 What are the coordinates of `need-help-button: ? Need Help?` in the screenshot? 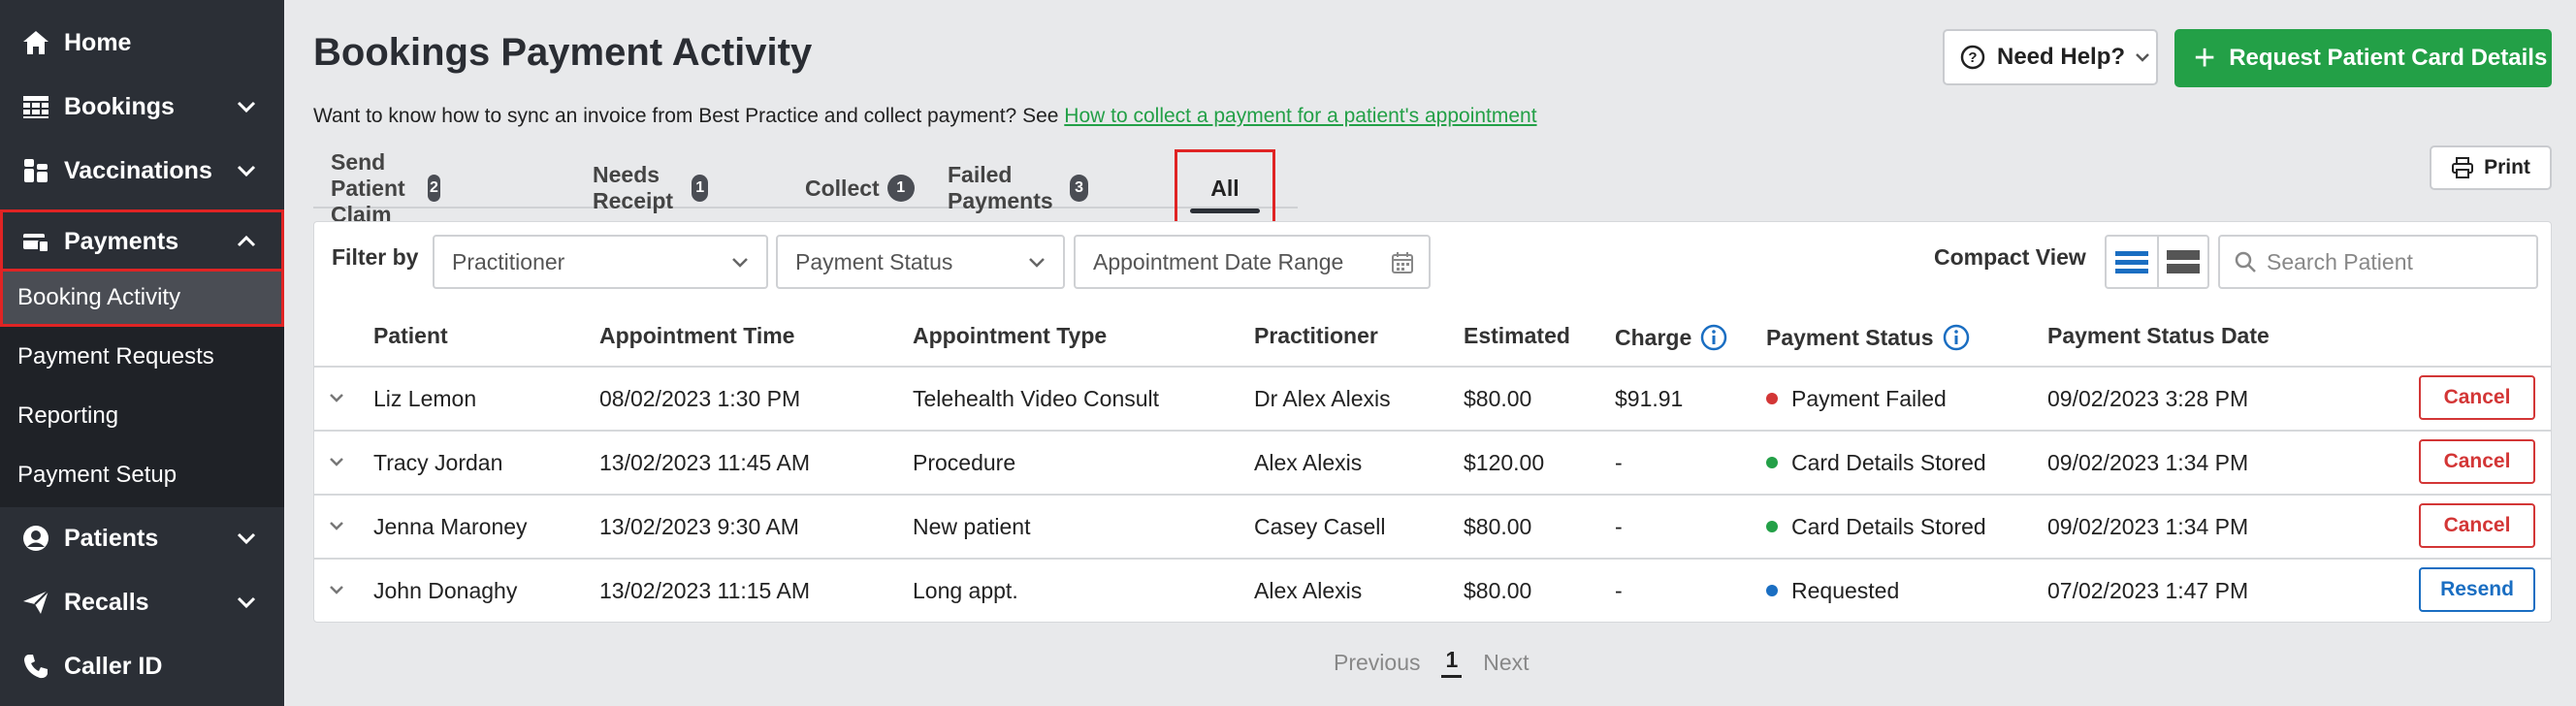 It's located at (2050, 57).